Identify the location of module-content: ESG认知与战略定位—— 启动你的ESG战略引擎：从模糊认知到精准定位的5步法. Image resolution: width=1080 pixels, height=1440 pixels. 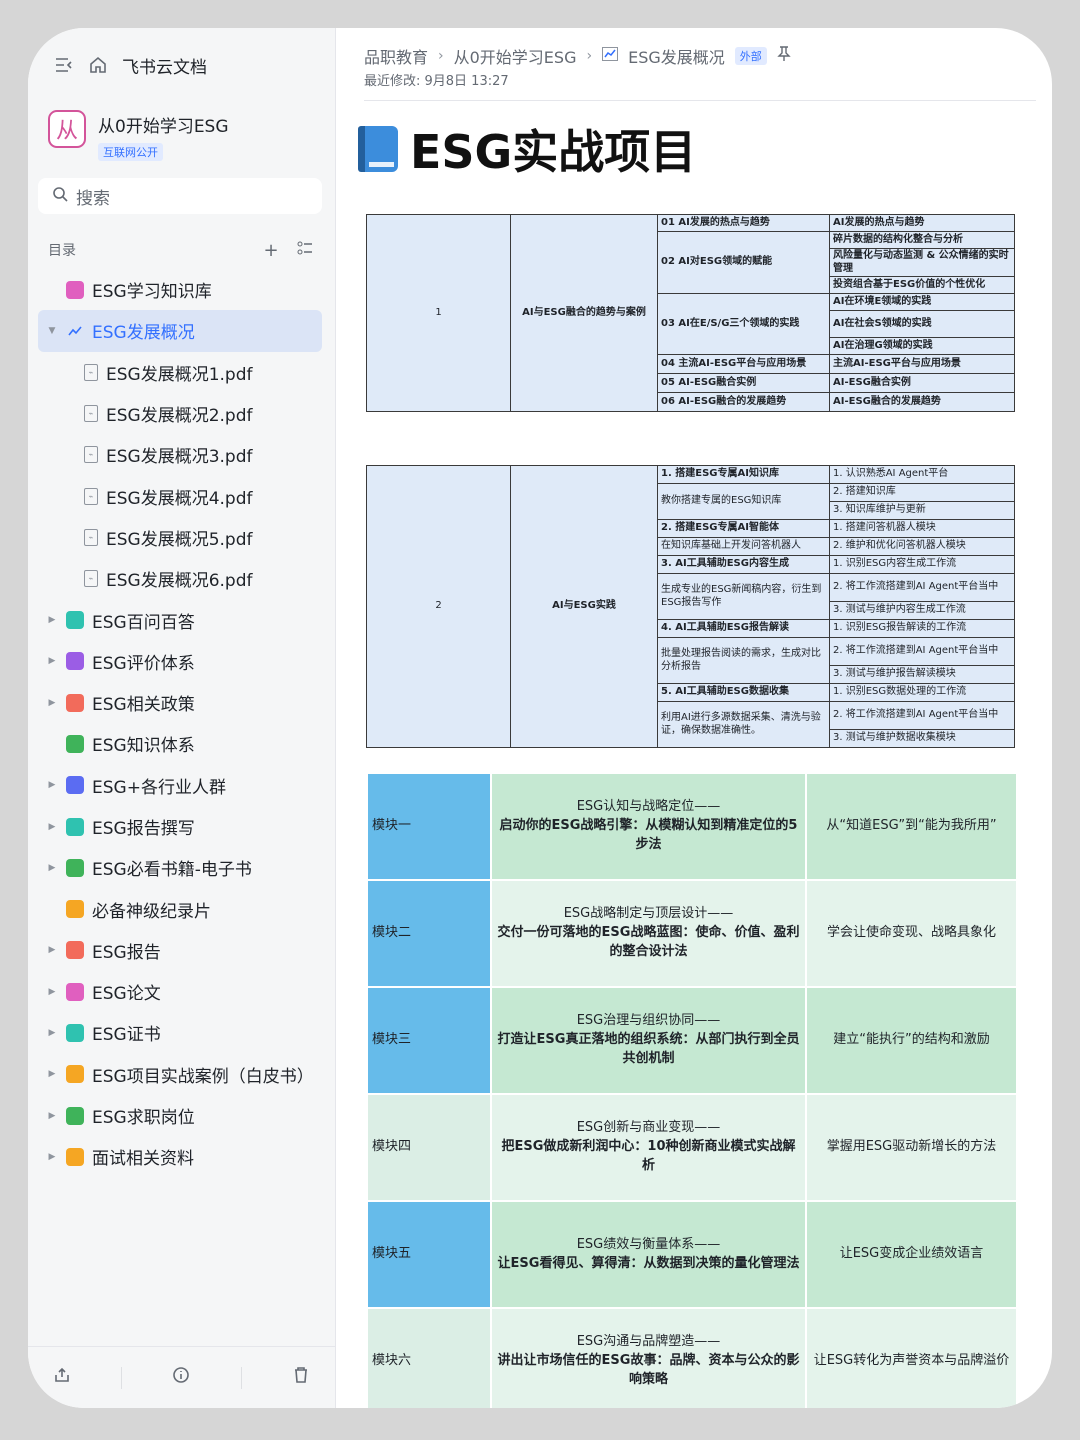
(648, 826).